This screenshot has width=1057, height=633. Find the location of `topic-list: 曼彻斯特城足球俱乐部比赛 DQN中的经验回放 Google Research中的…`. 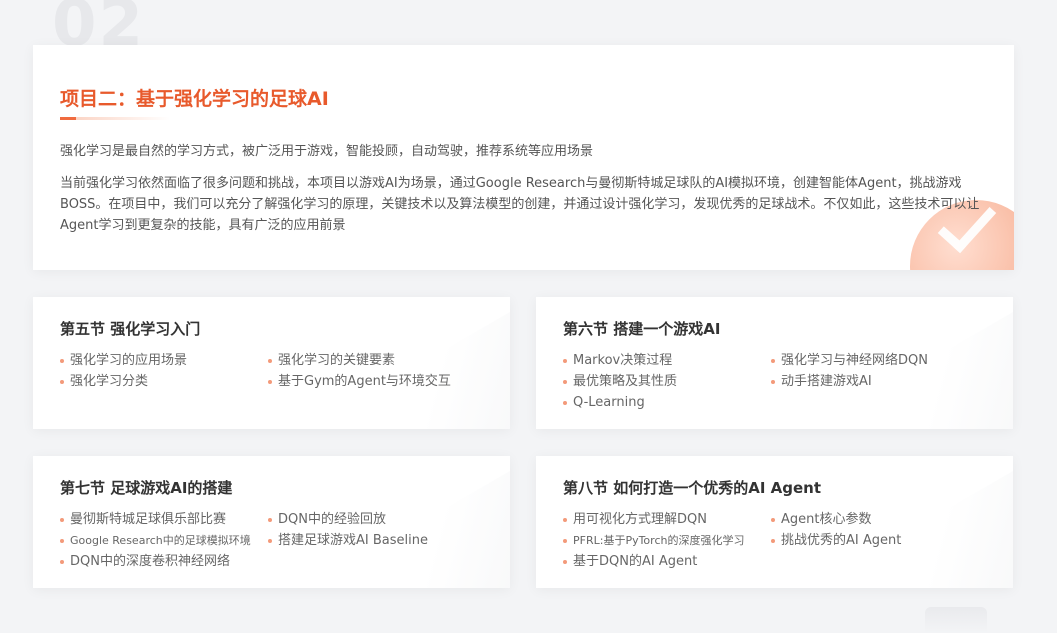

topic-list: 曼彻斯特城足球俱乐部比赛 DQN中的经验回放 Google Research中的… is located at coordinates (275, 540).